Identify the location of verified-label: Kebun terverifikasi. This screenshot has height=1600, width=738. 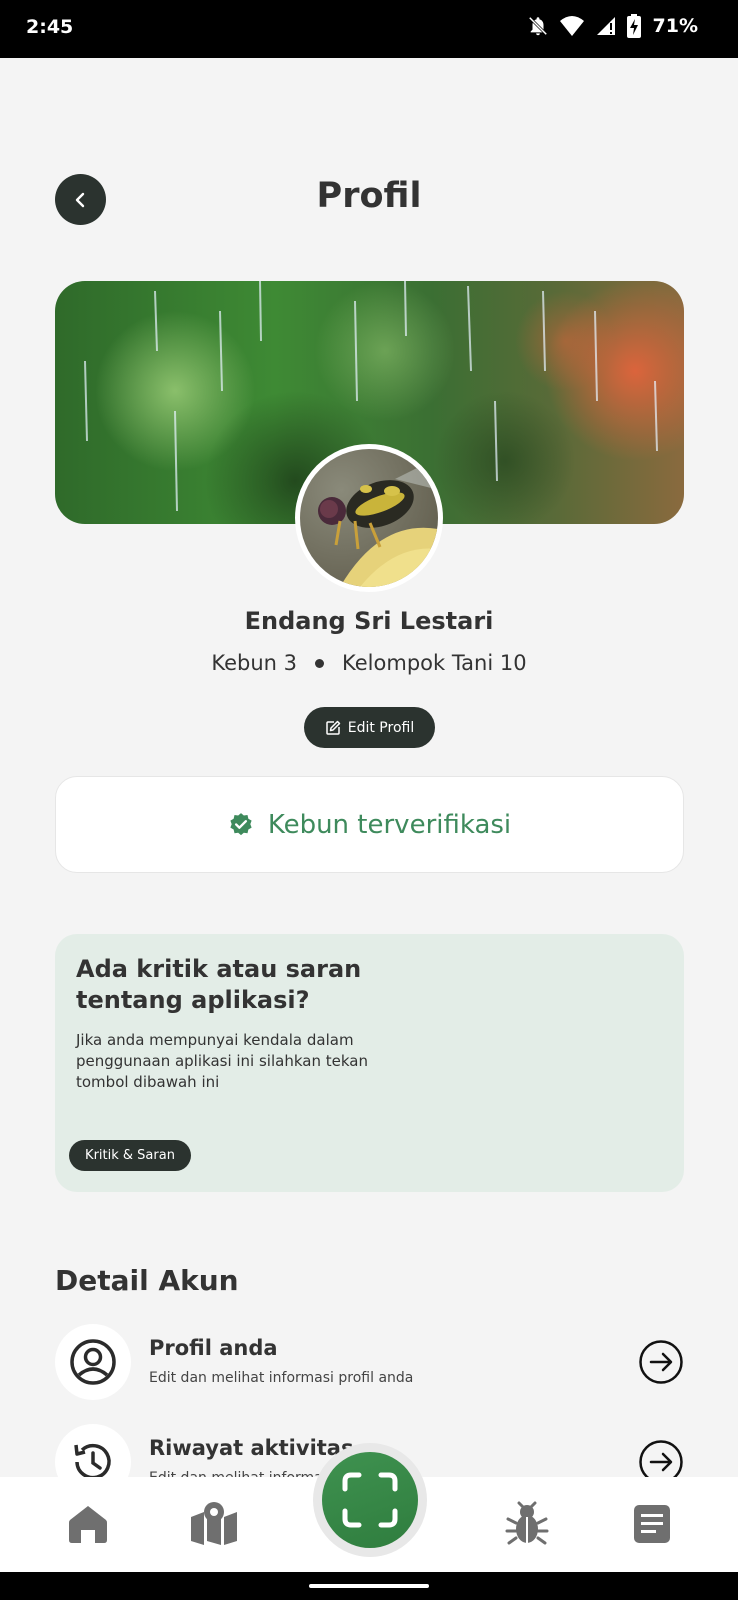
(389, 824).